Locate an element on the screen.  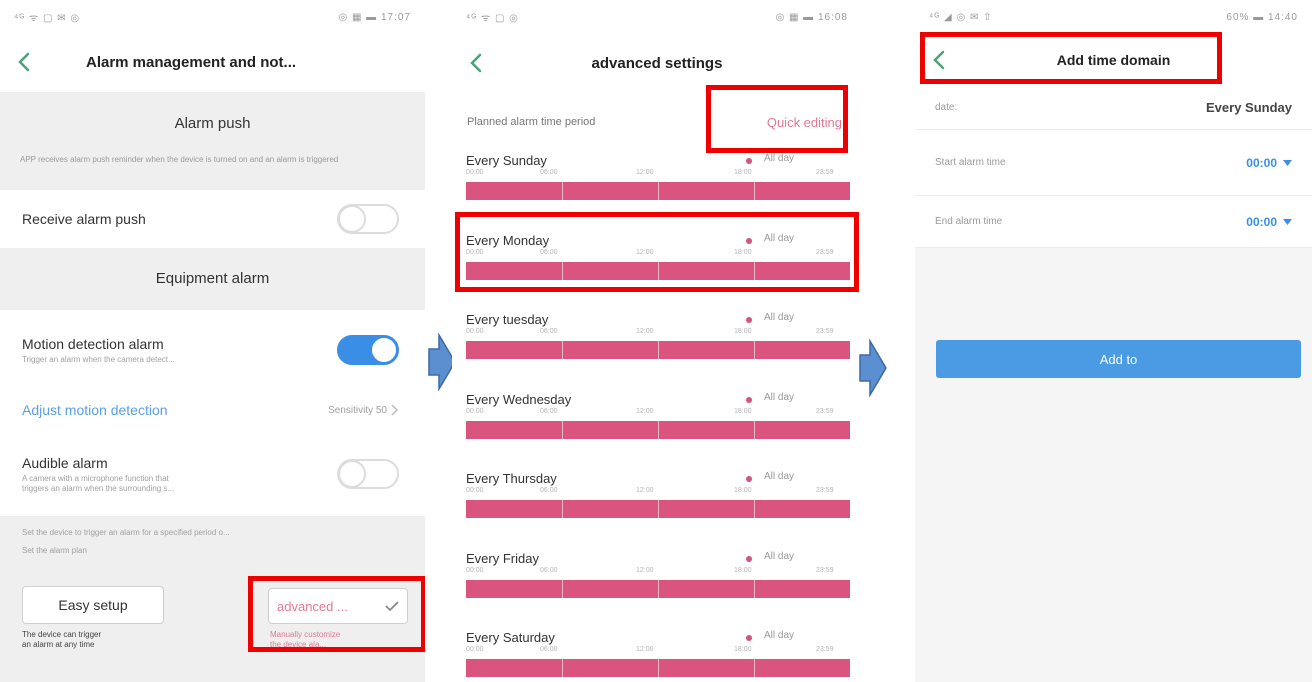
status-left: ⁴ᴳ ᯤ ▢ ◎ is located at coordinates (492, 18).